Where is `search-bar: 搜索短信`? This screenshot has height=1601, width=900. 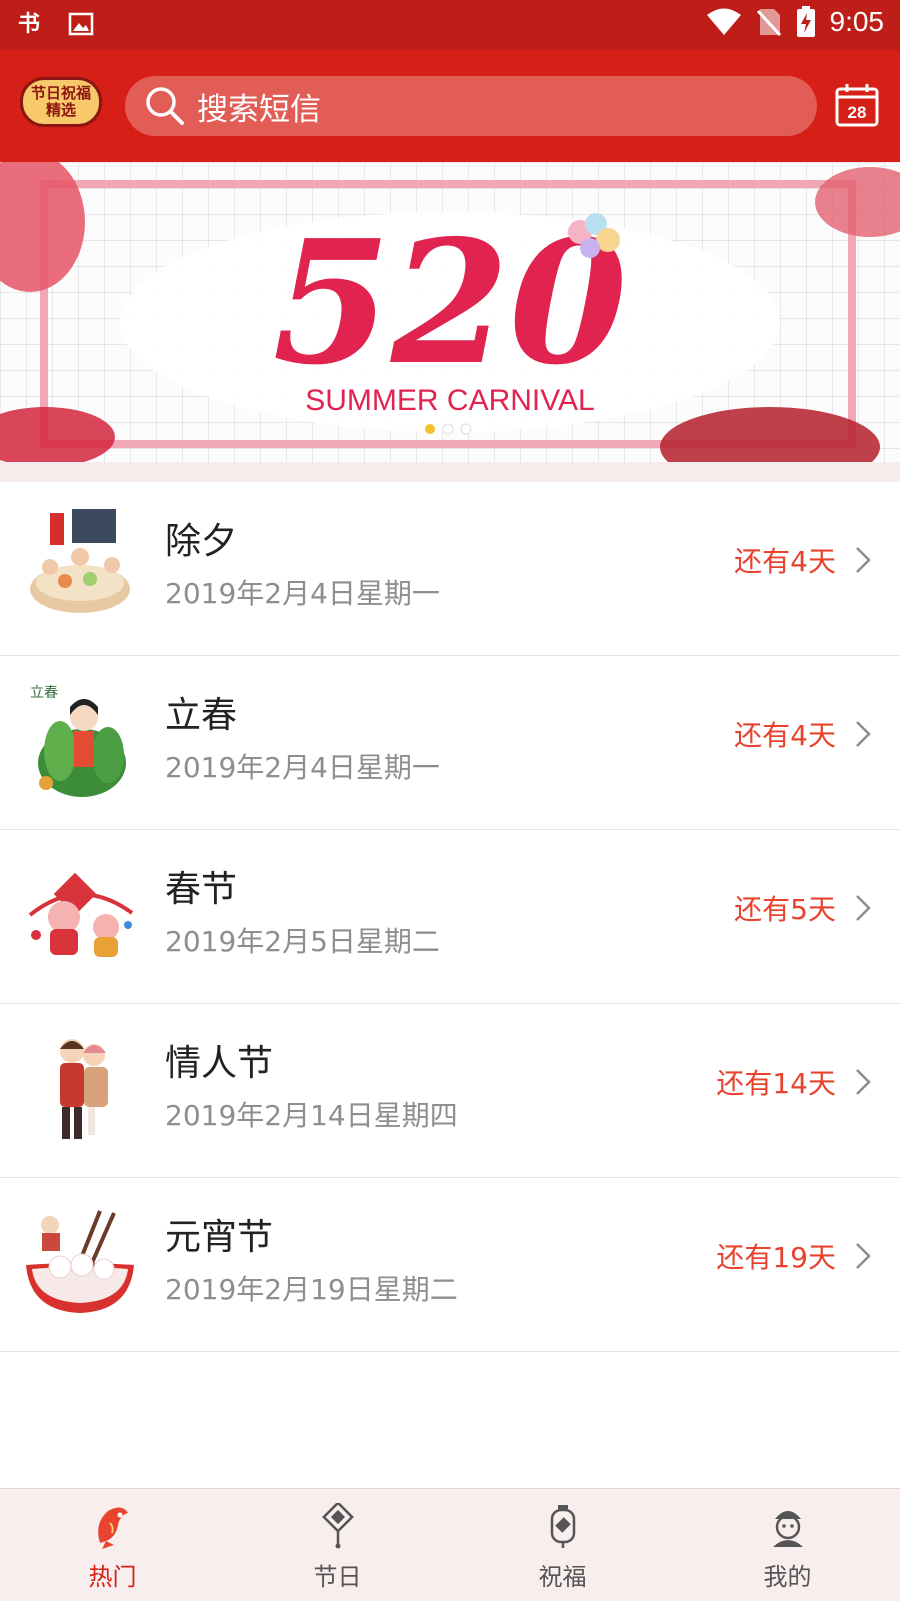
search-bar: 搜索短信 is located at coordinates (471, 106).